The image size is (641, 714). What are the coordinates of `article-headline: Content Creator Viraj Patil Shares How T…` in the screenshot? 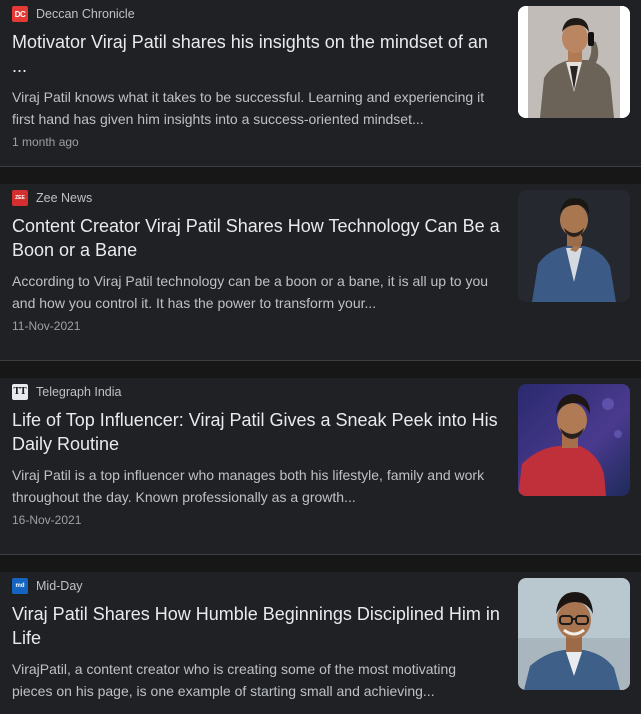 It's located at (258, 238).